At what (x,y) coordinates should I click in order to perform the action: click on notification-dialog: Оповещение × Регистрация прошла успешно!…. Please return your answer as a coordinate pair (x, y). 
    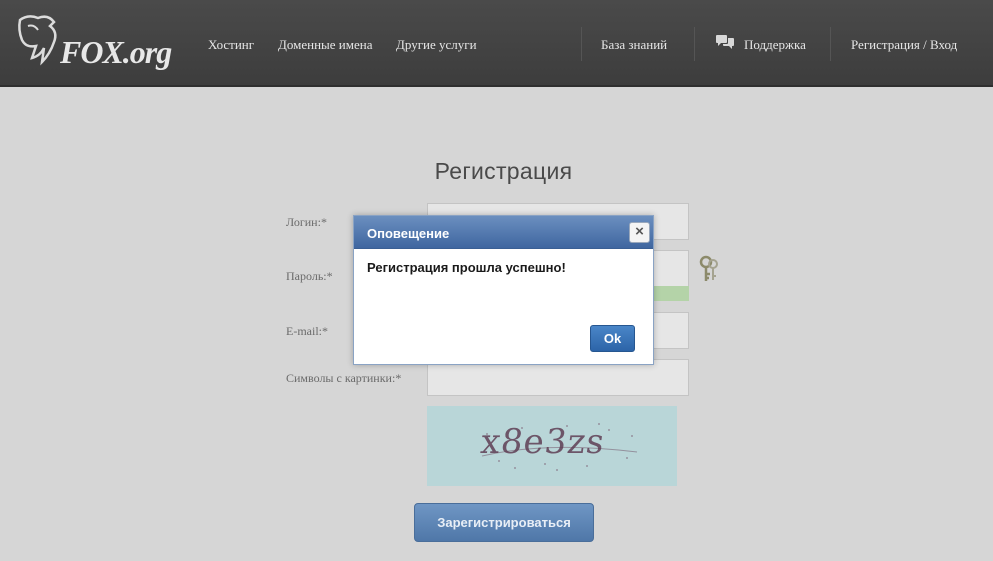
    Looking at the image, I should click on (503, 290).